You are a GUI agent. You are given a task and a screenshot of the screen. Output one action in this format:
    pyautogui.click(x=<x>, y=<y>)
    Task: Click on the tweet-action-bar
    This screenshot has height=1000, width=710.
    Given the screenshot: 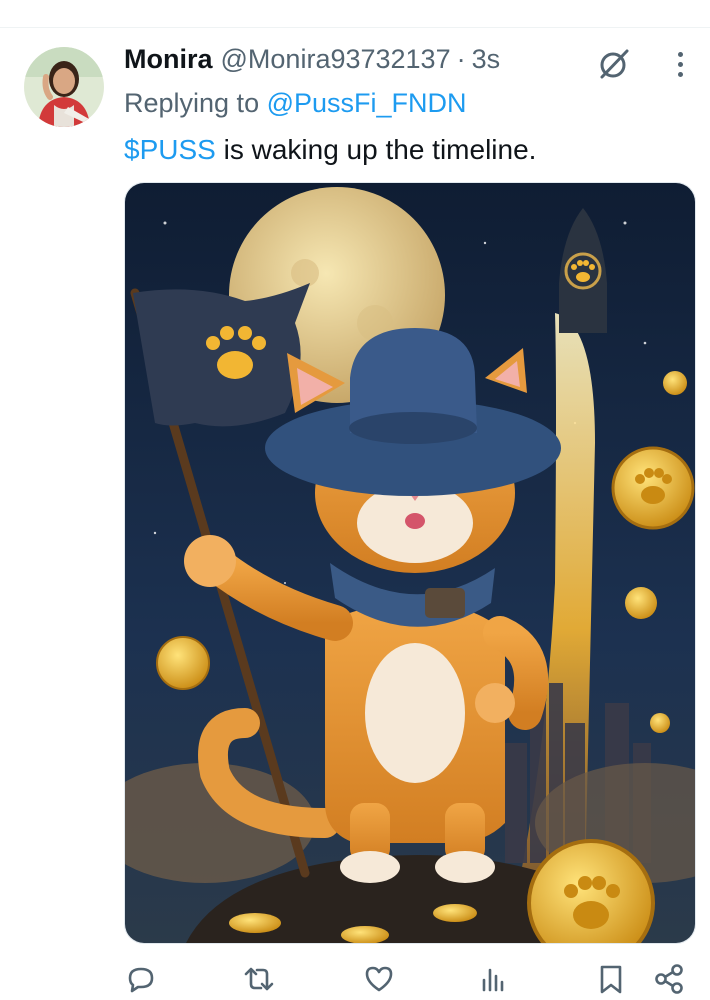 What is the action you would take?
    pyautogui.click(x=410, y=978)
    